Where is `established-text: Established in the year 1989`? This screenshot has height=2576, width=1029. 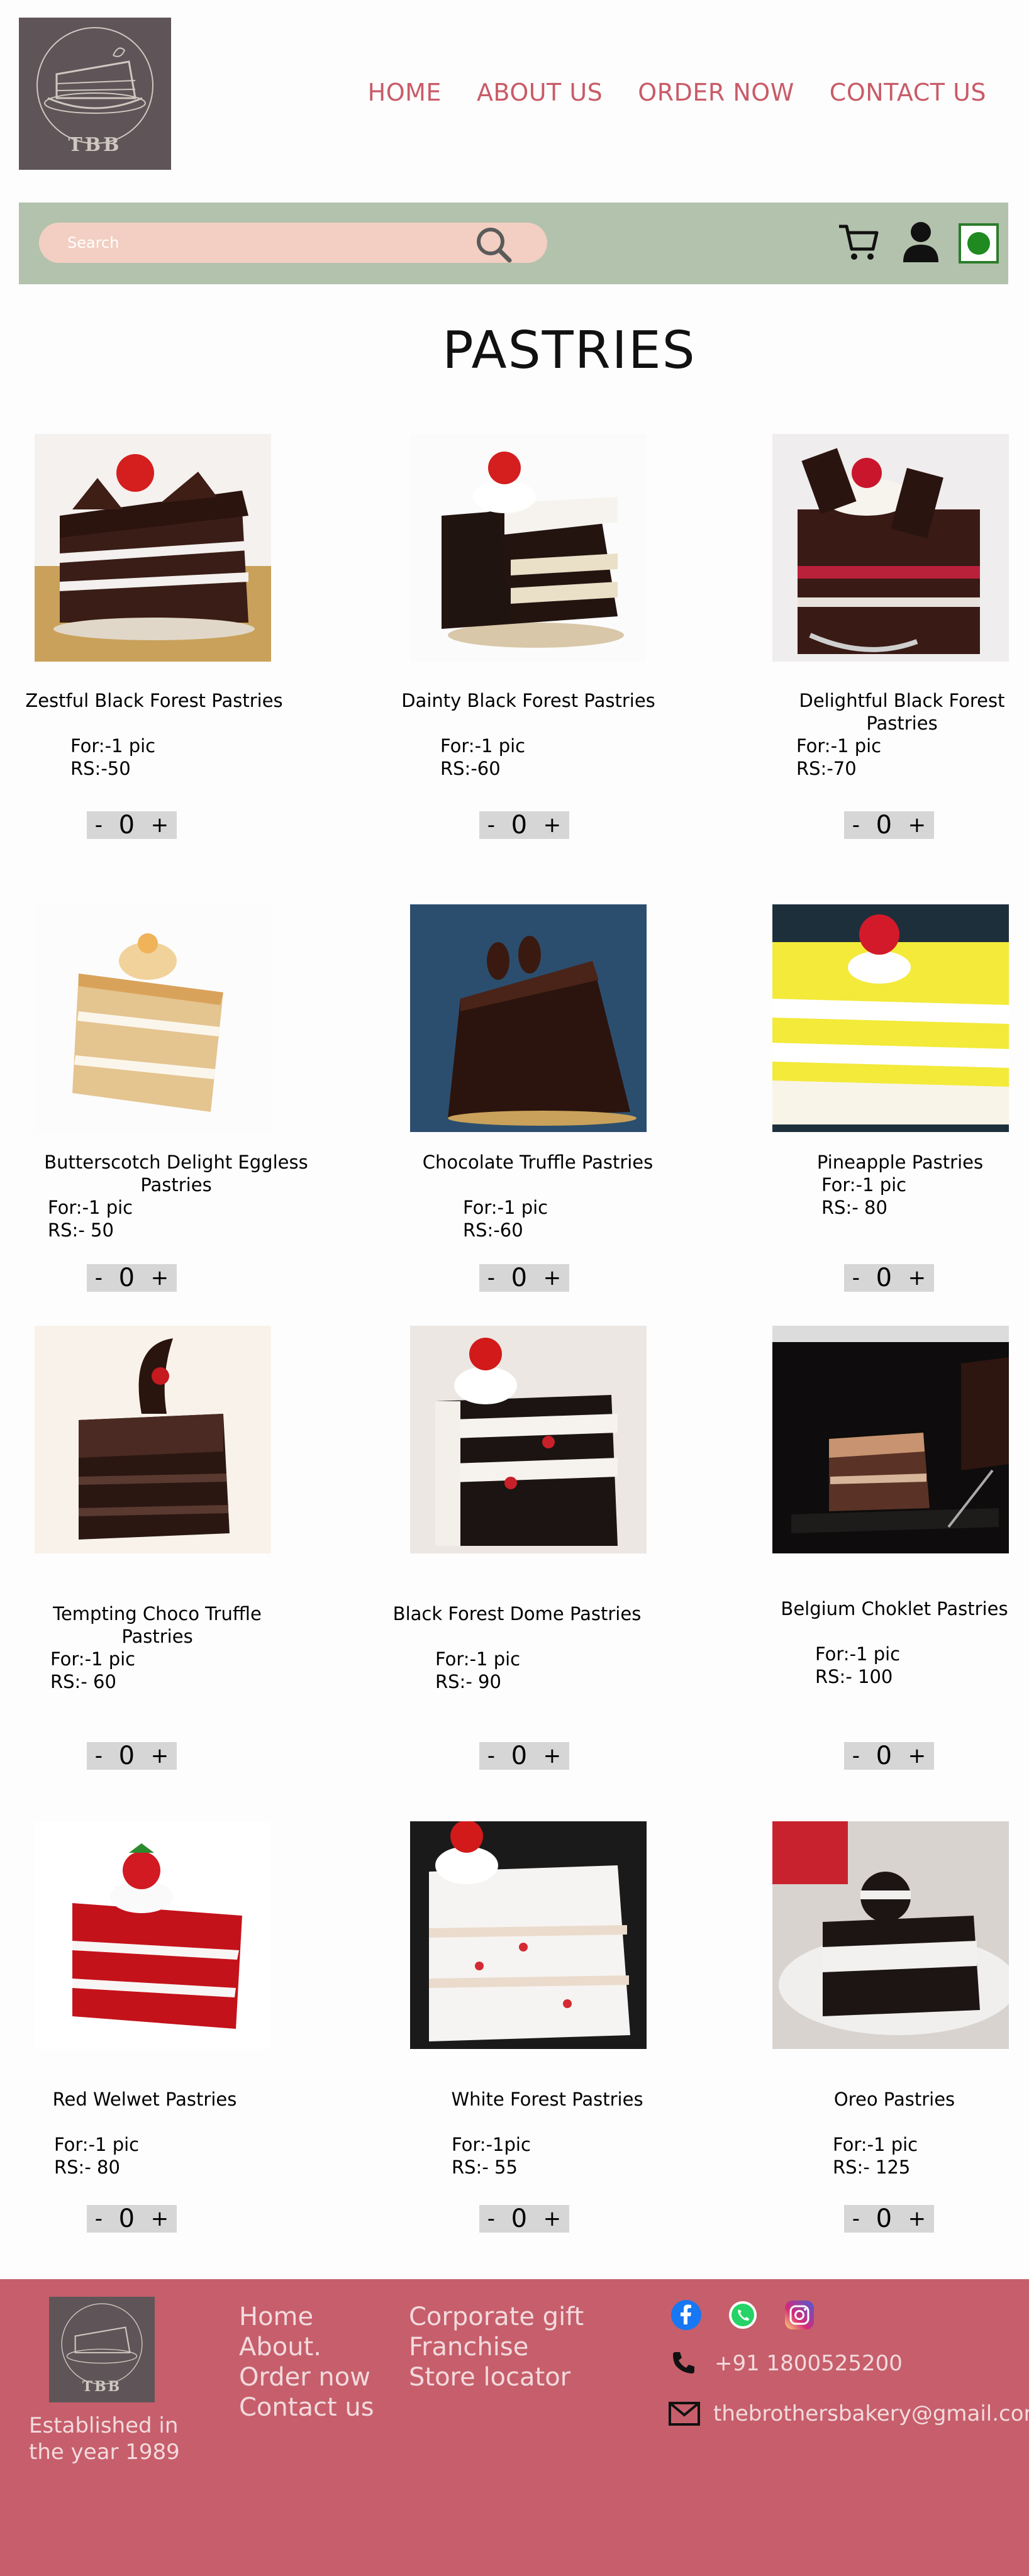 established-text: Established in the year 1989 is located at coordinates (104, 2439).